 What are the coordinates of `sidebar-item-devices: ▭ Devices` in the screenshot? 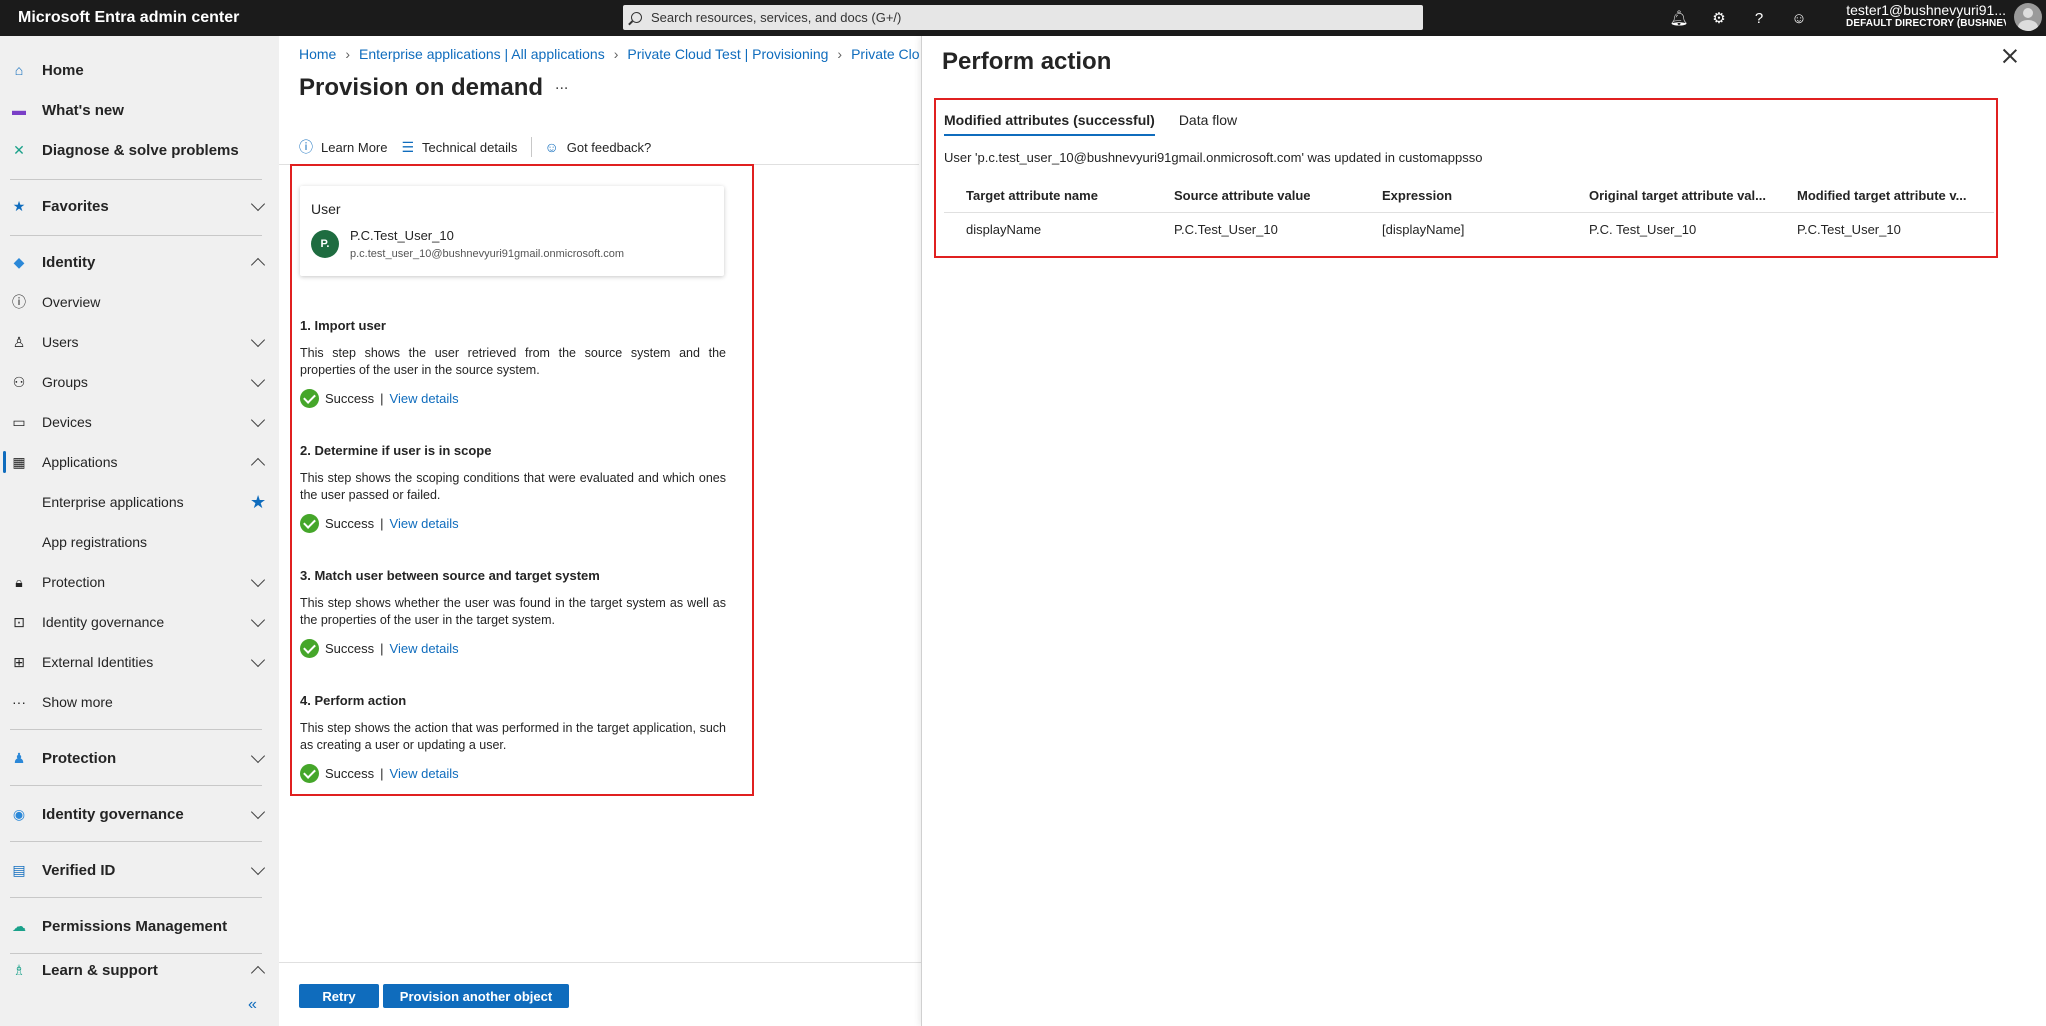 It's located at (139, 422).